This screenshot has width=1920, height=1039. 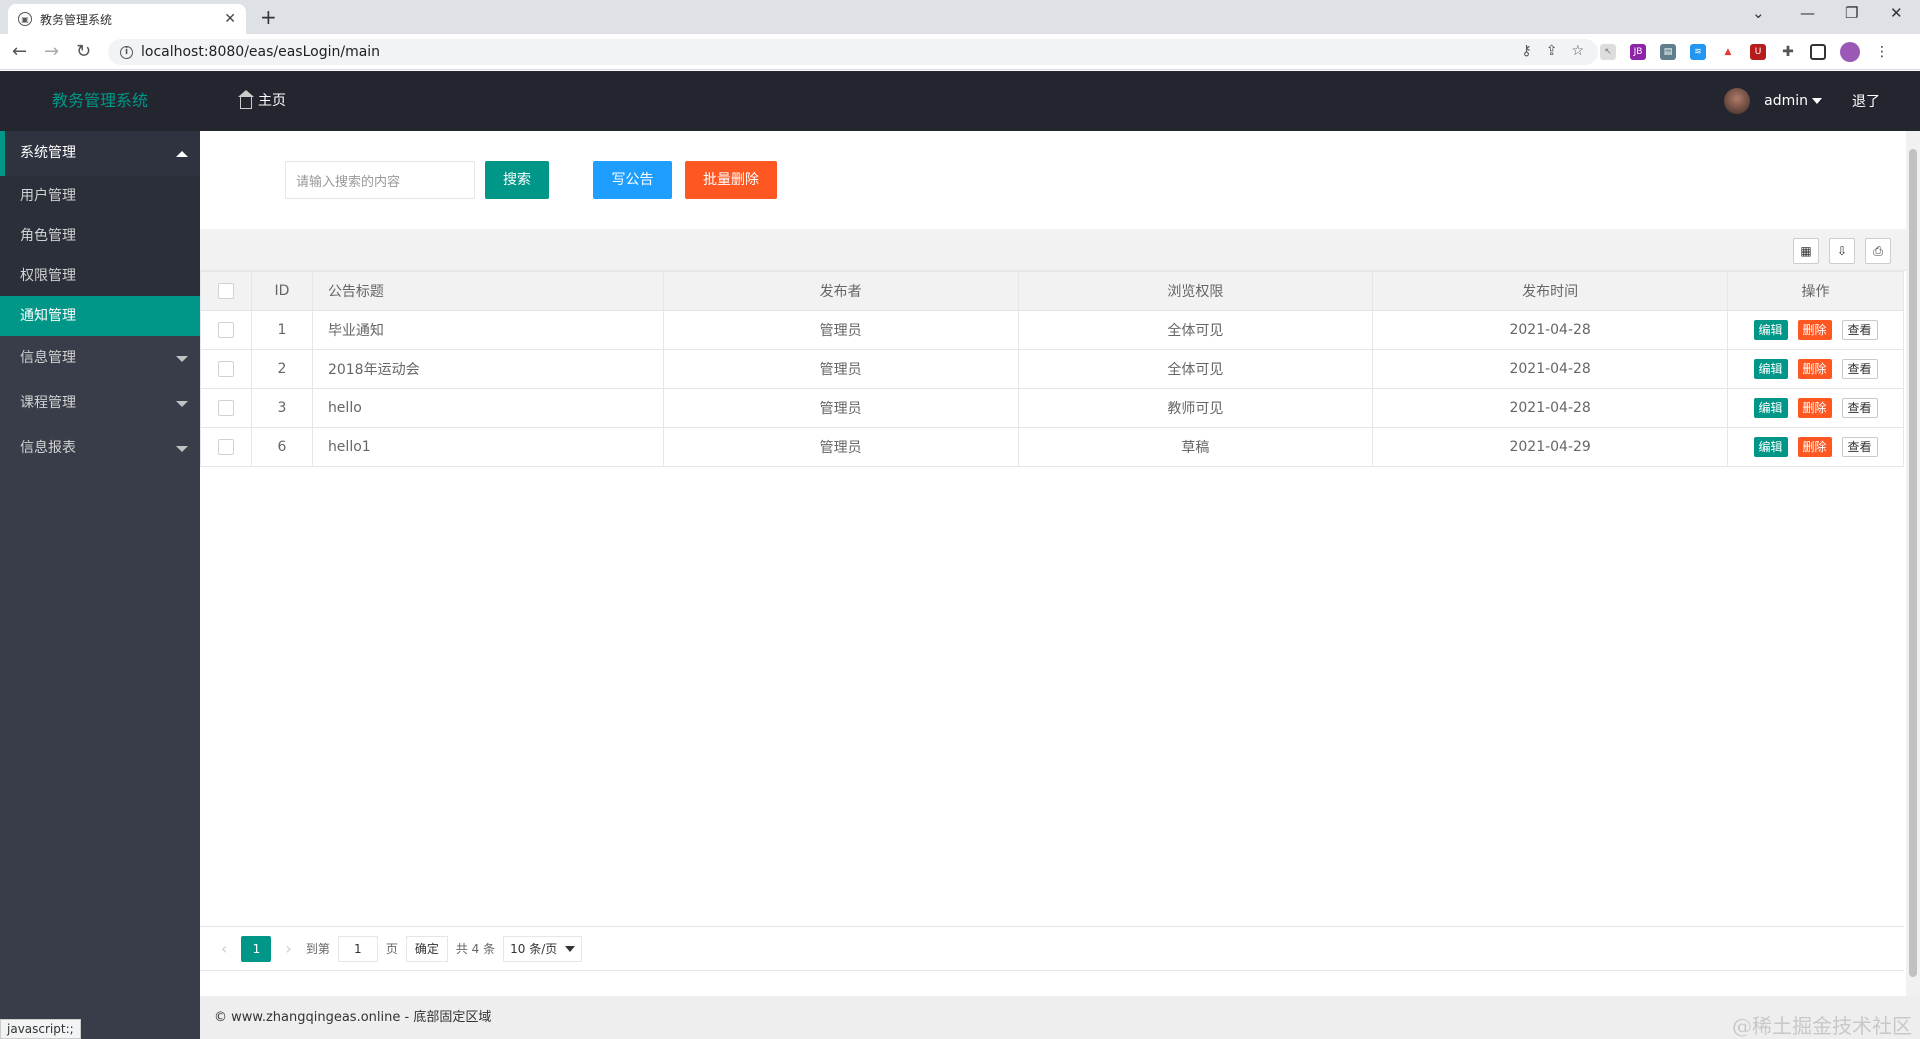 I want to click on extension-layers-icon: ≋, so click(x=1698, y=52).